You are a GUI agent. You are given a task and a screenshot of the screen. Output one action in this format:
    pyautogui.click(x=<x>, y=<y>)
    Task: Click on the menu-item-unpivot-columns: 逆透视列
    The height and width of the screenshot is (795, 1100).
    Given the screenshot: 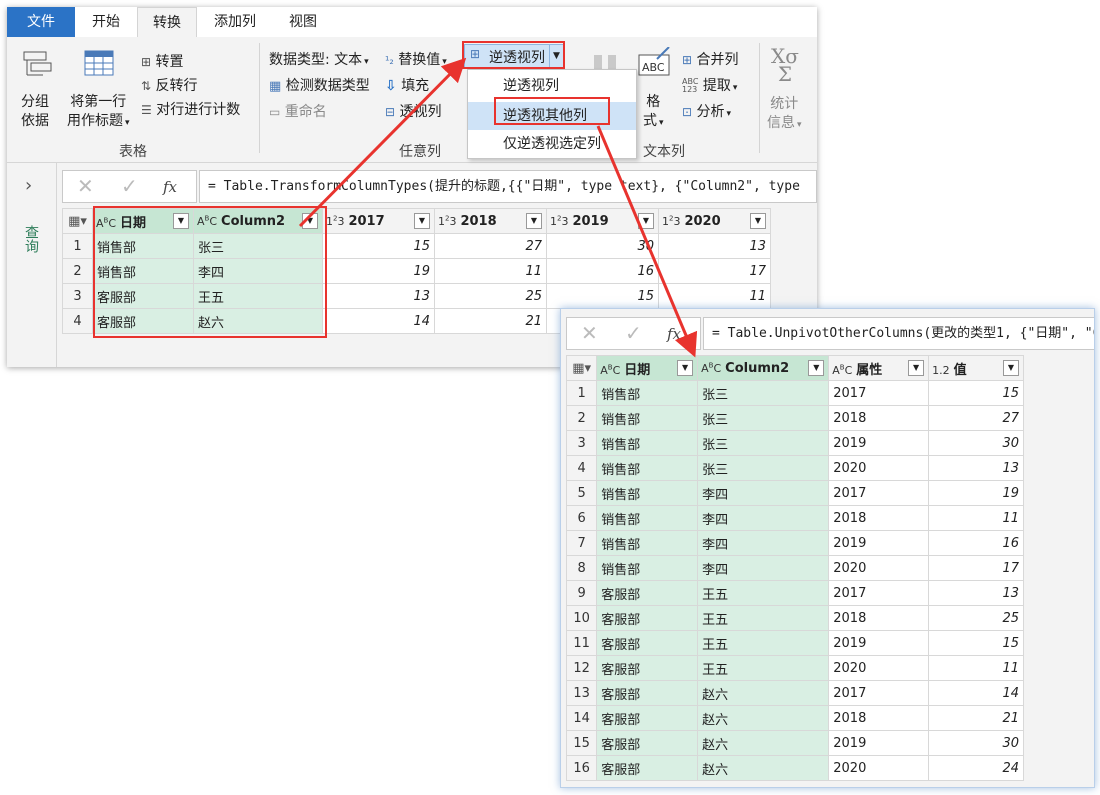 What is the action you would take?
    pyautogui.click(x=552, y=86)
    